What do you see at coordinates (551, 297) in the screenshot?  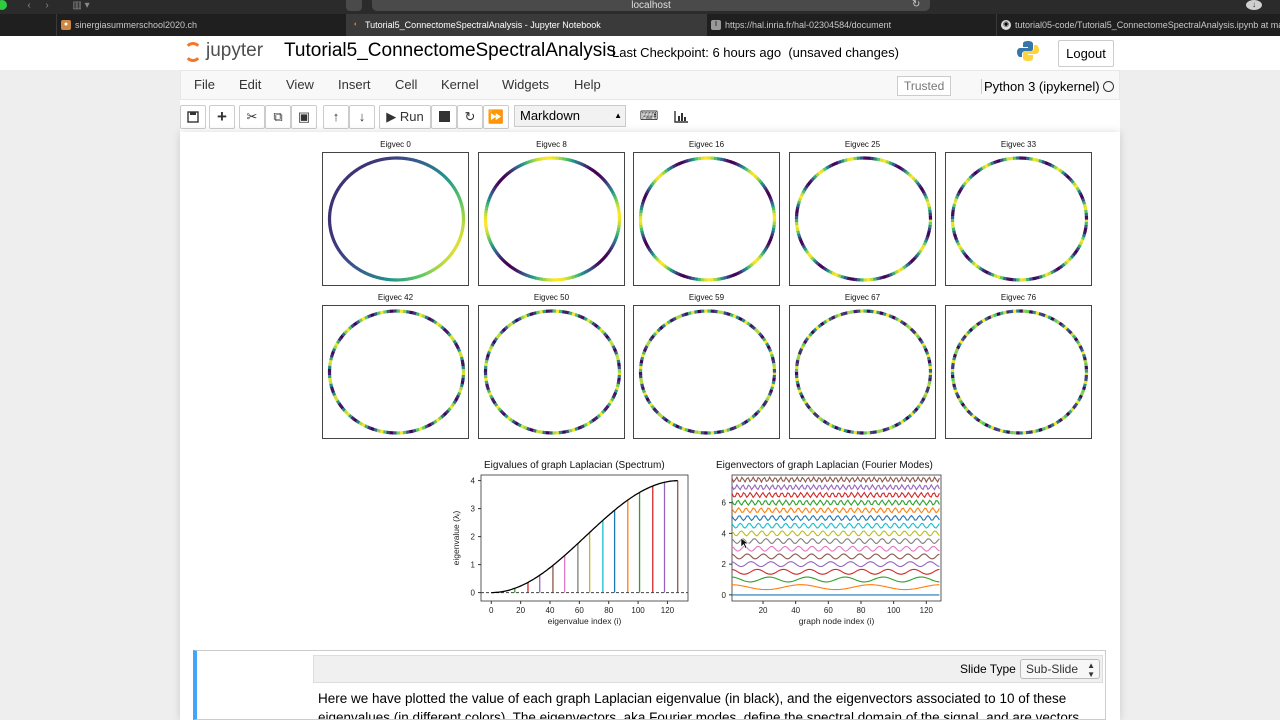 I see `panel-title: Eigvec 50` at bounding box center [551, 297].